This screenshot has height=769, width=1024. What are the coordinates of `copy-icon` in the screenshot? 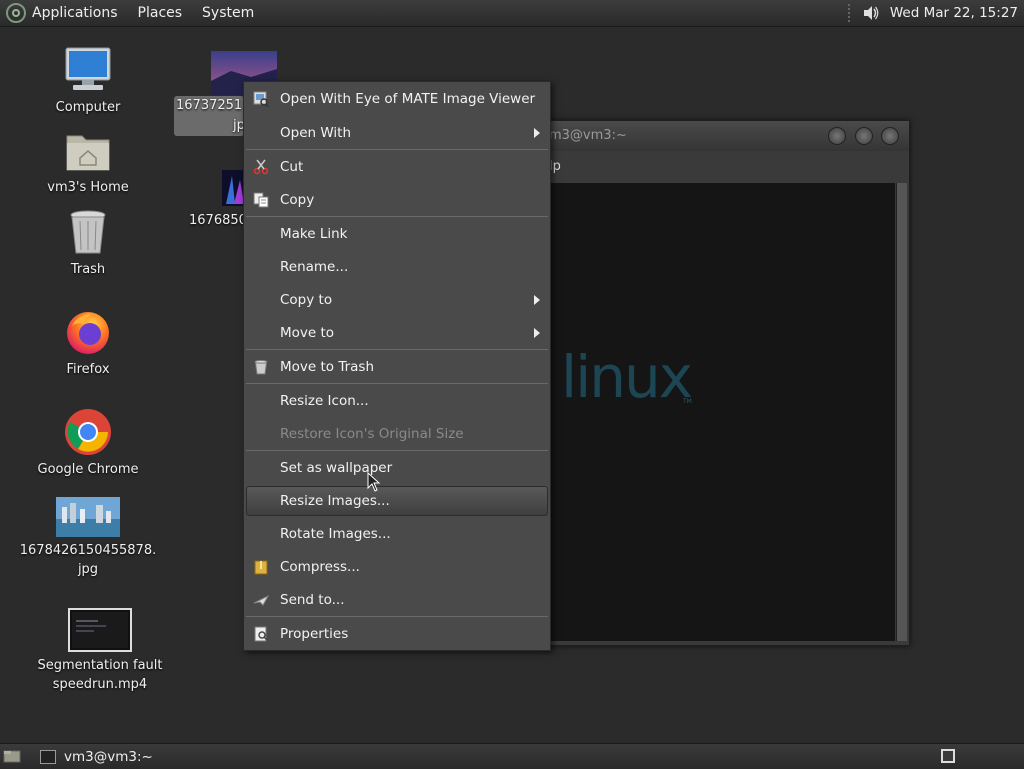 It's located at (261, 200).